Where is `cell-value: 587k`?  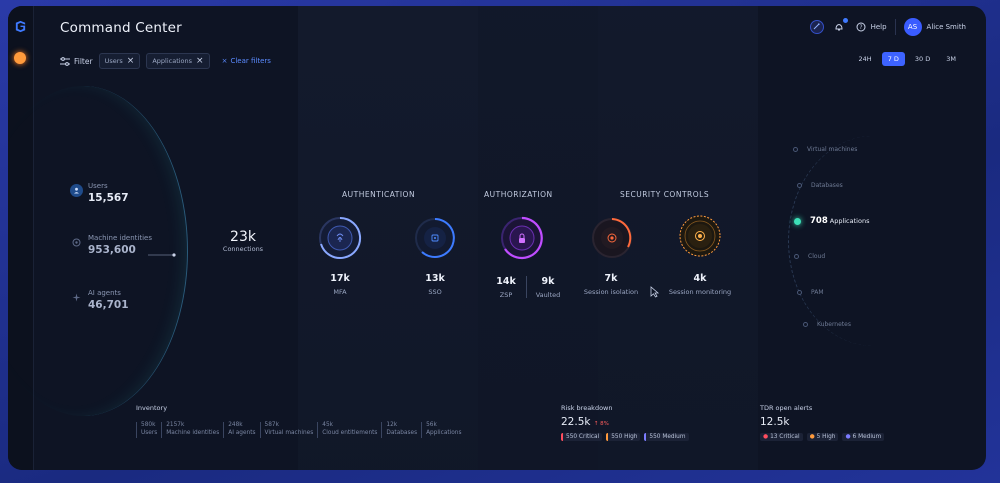
cell-value: 587k is located at coordinates (271, 425).